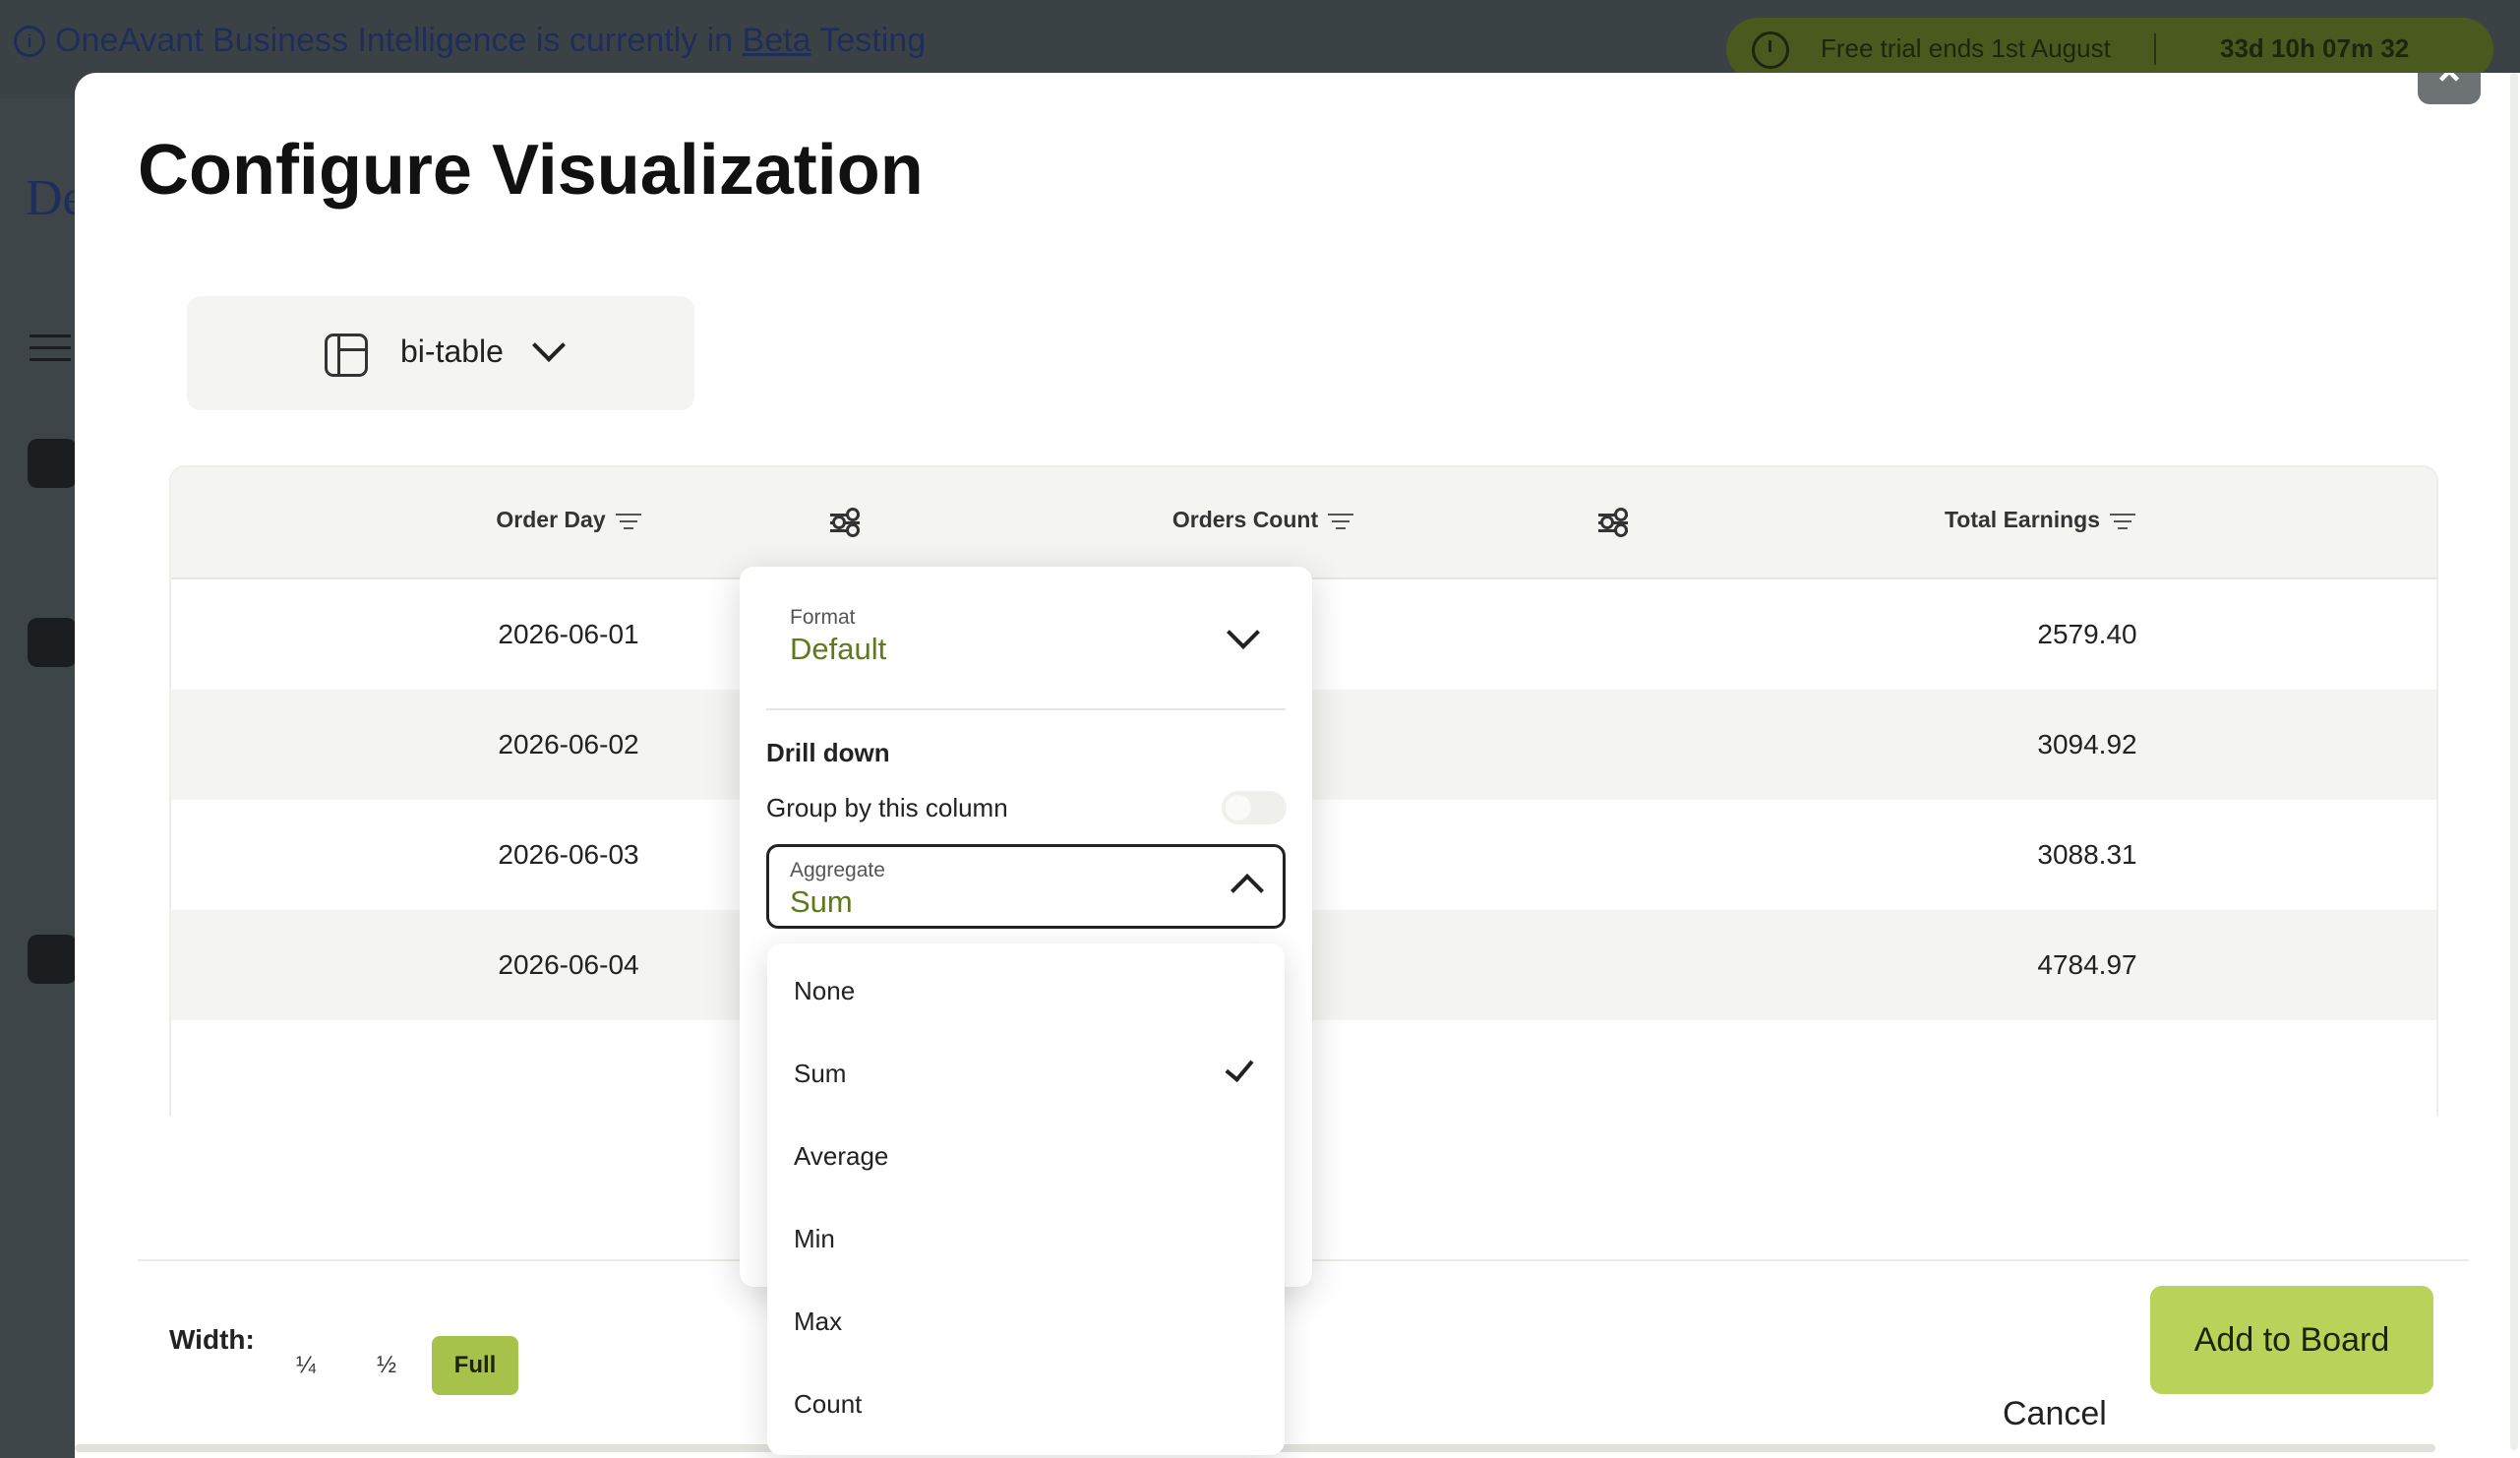 The width and height of the screenshot is (2520, 1458). Describe the element at coordinates (52, 642) in the screenshot. I see `sidebar-home-icon` at that location.